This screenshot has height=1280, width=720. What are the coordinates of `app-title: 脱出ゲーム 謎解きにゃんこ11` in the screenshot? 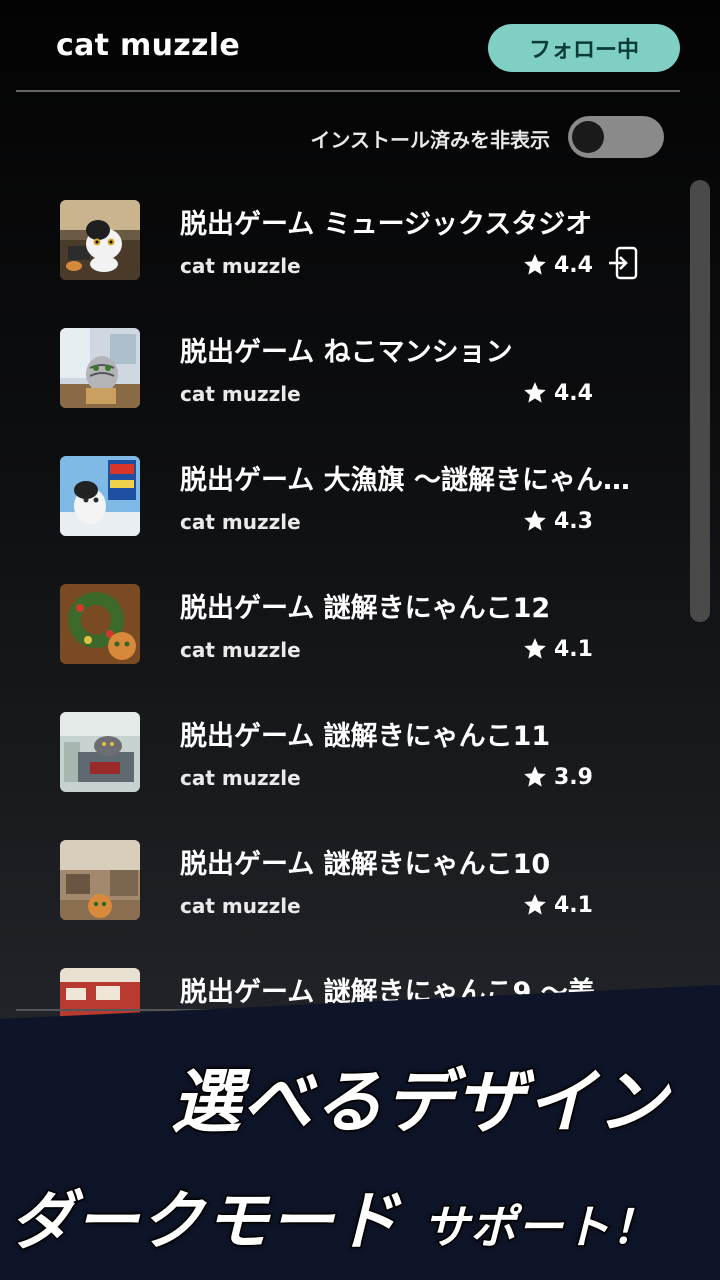 It's located at (365, 736).